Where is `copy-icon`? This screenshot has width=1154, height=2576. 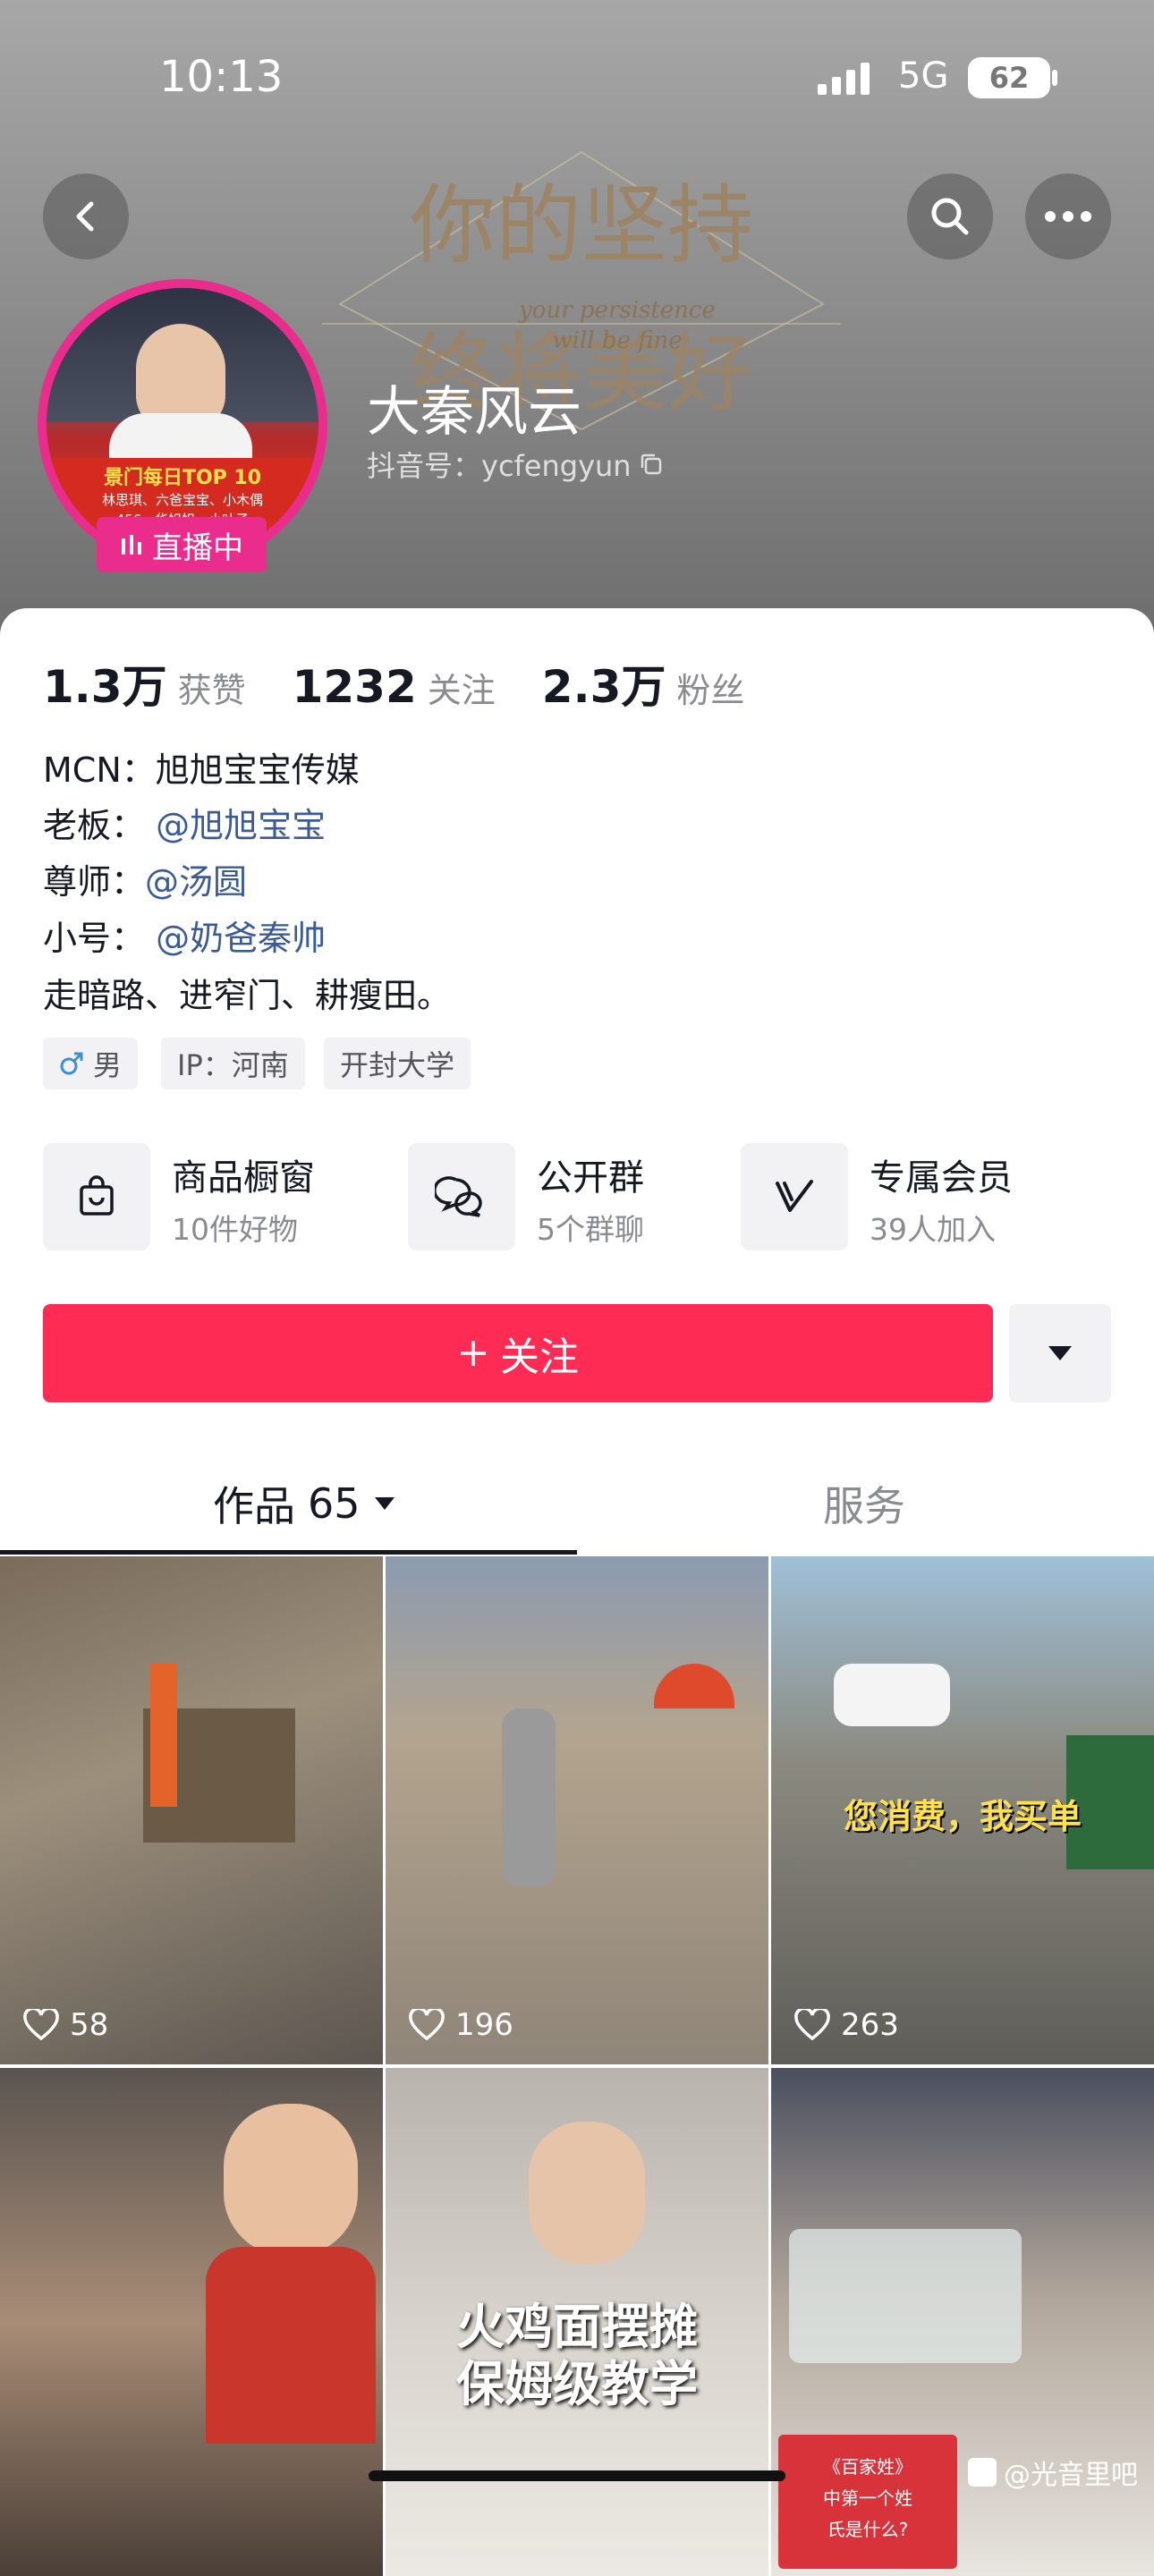
copy-icon is located at coordinates (651, 464).